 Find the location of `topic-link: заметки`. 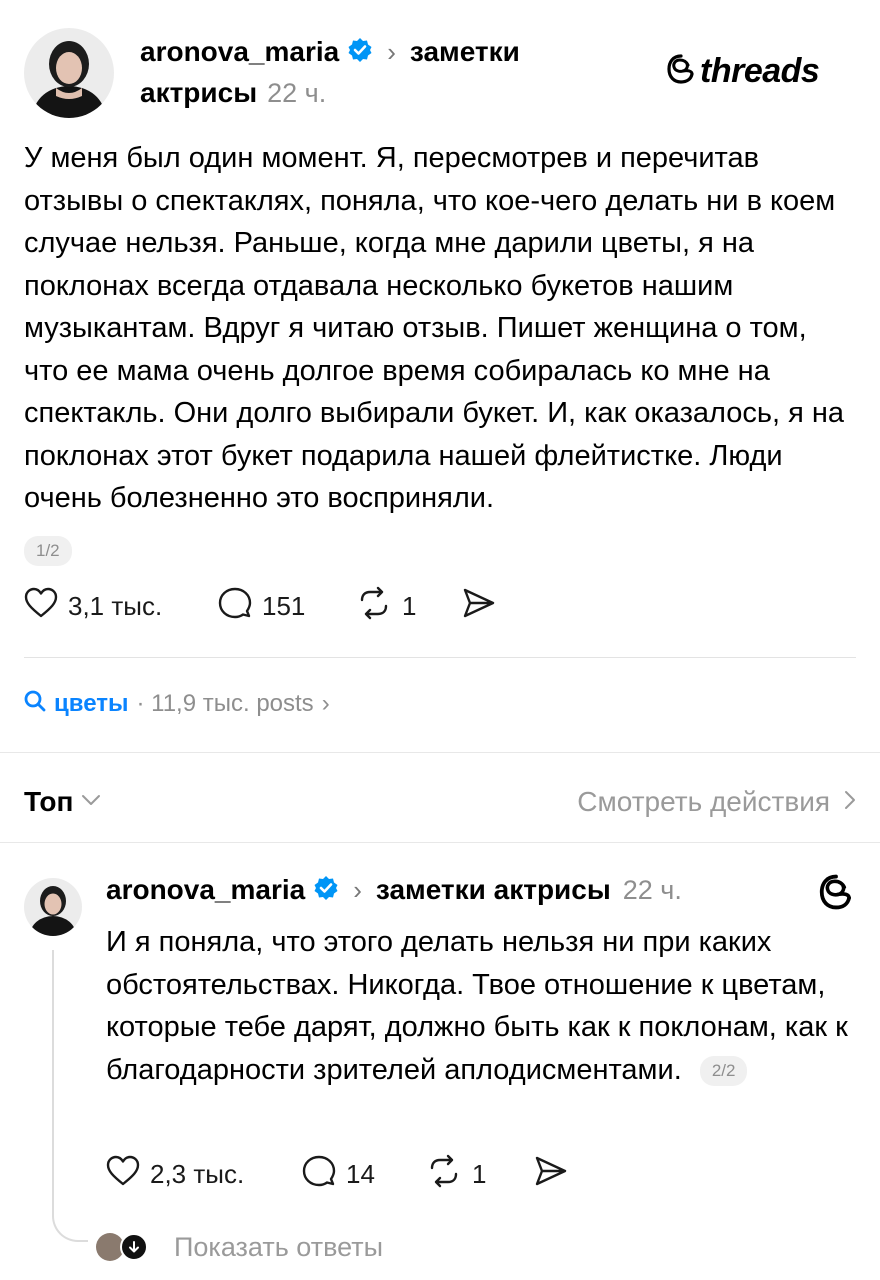

topic-link: заметки is located at coordinates (465, 52).